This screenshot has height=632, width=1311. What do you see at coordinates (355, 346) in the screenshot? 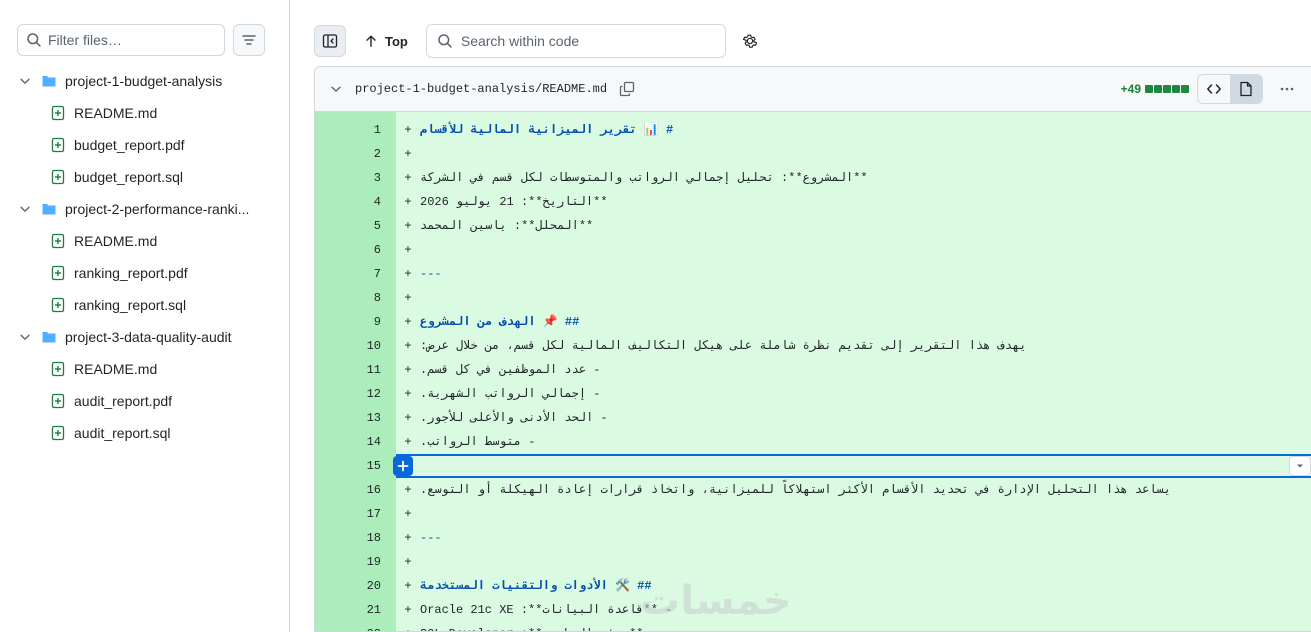
I see `line-number: 10` at bounding box center [355, 346].